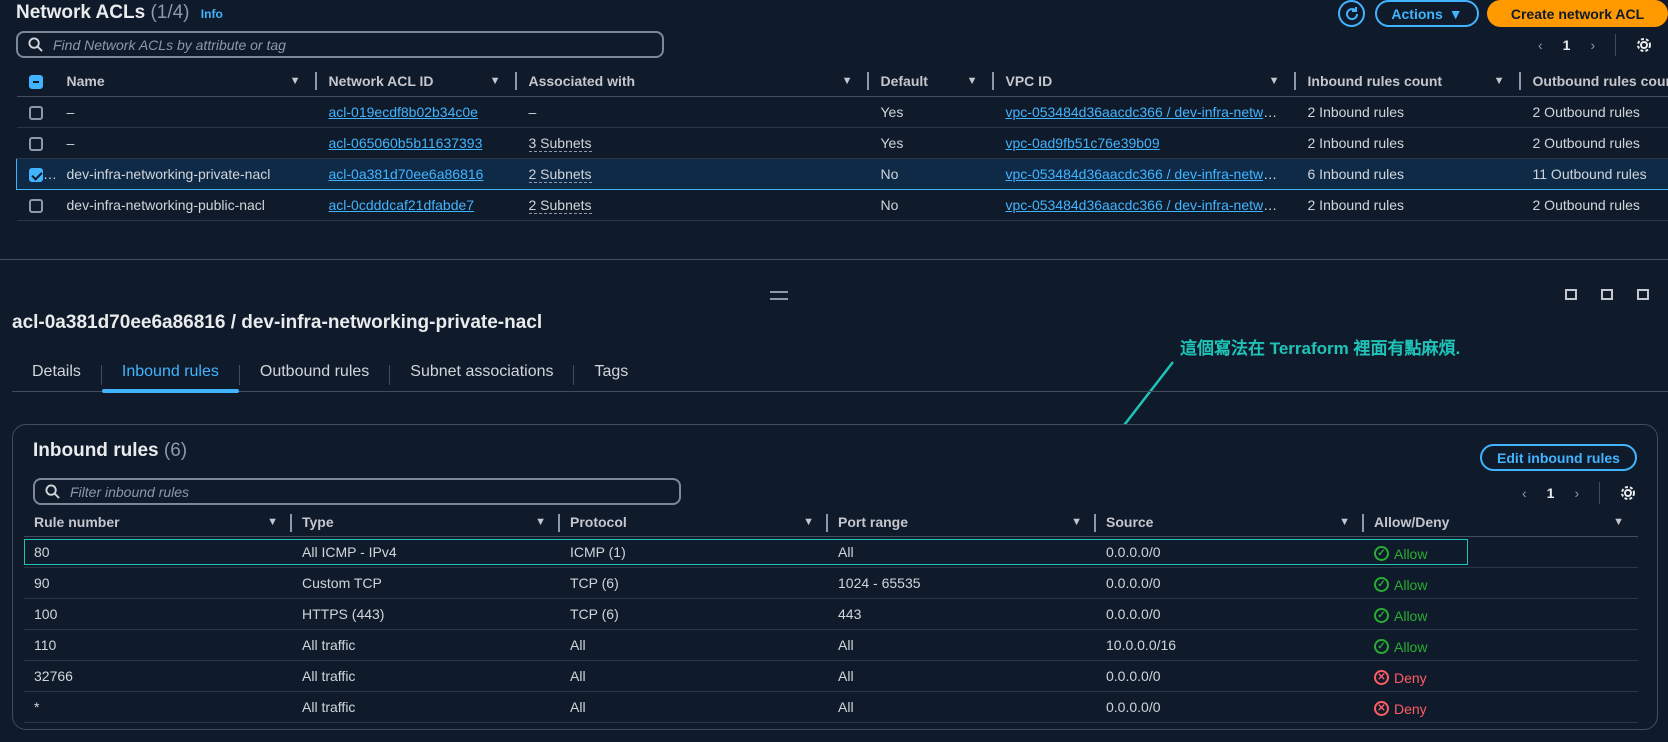 The width and height of the screenshot is (1668, 742). Describe the element at coordinates (1083, 143) in the screenshot. I see `vpc-id-link: vpc-0ad9fb51c76e39b09` at that location.